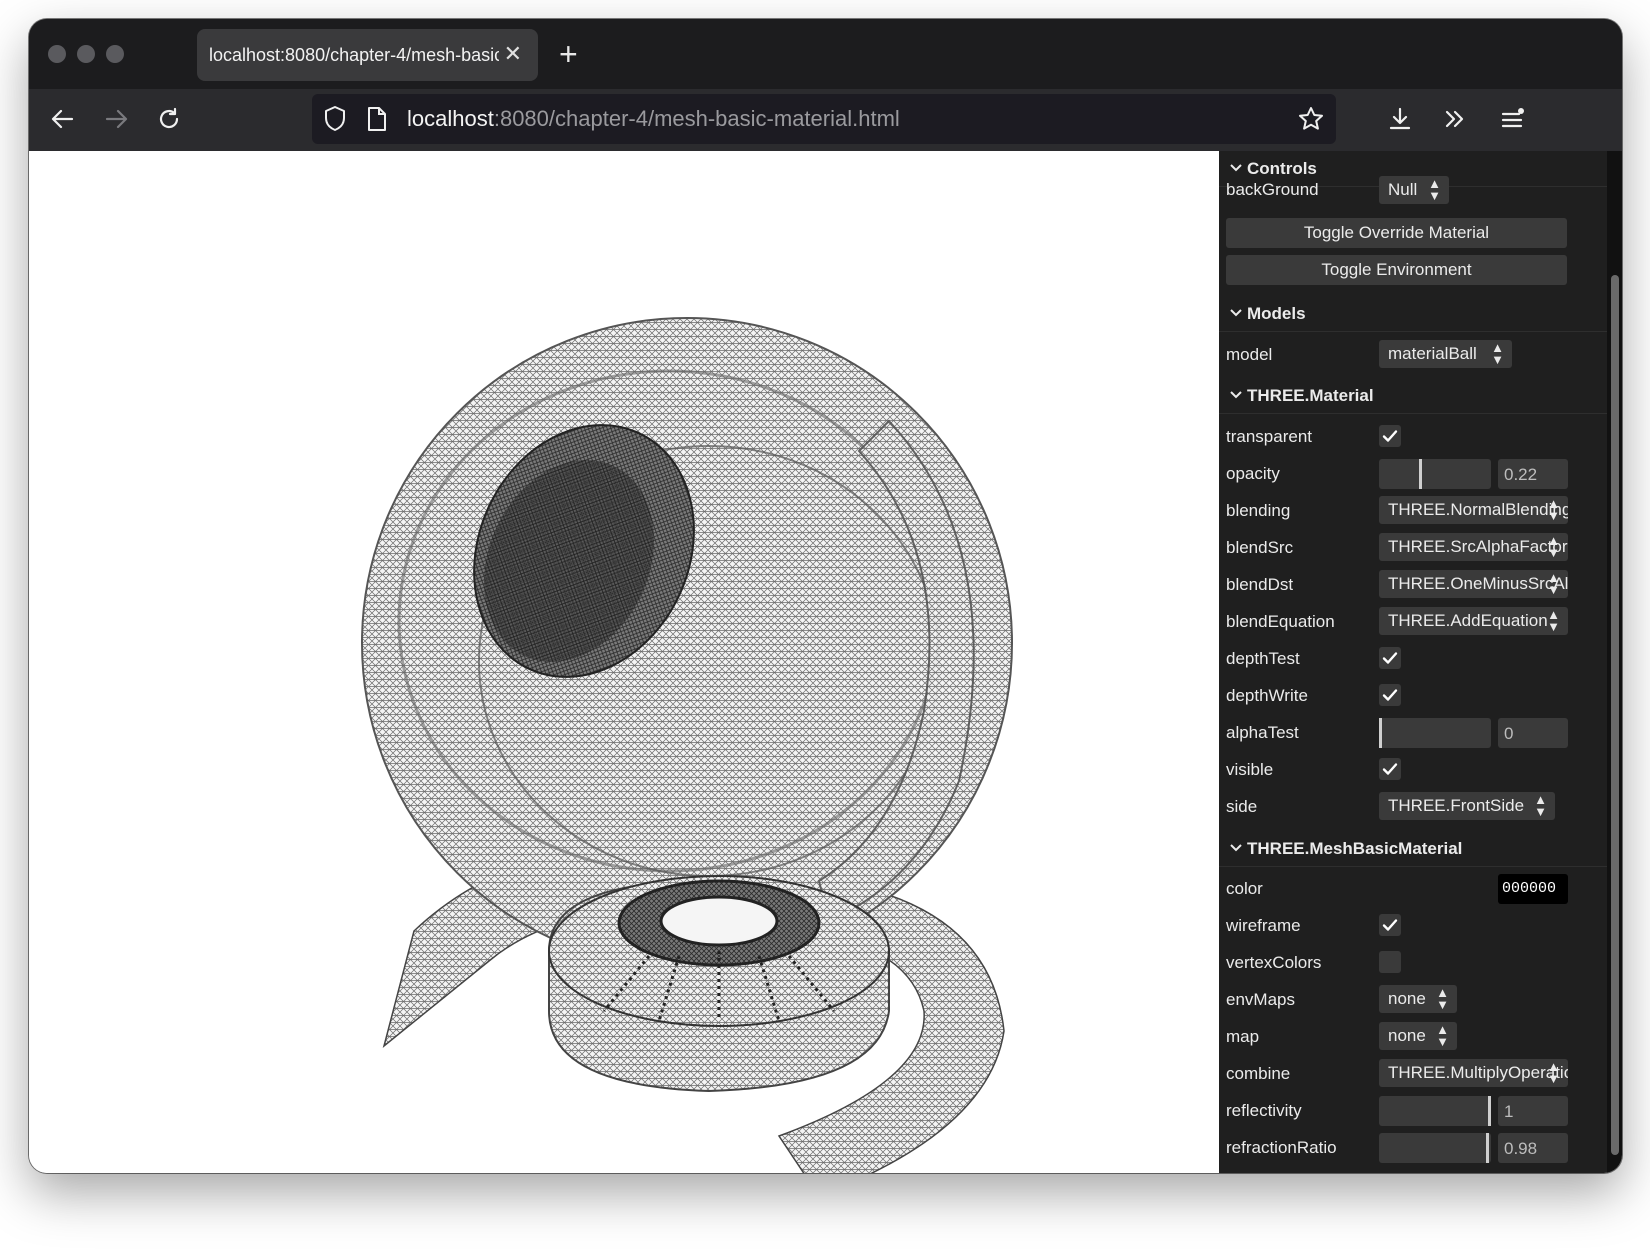 This screenshot has width=1650, height=1249. Describe the element at coordinates (1478, 583) in the screenshot. I see `select-value: THREE.OneMinusSrcAlphaFactor` at that location.